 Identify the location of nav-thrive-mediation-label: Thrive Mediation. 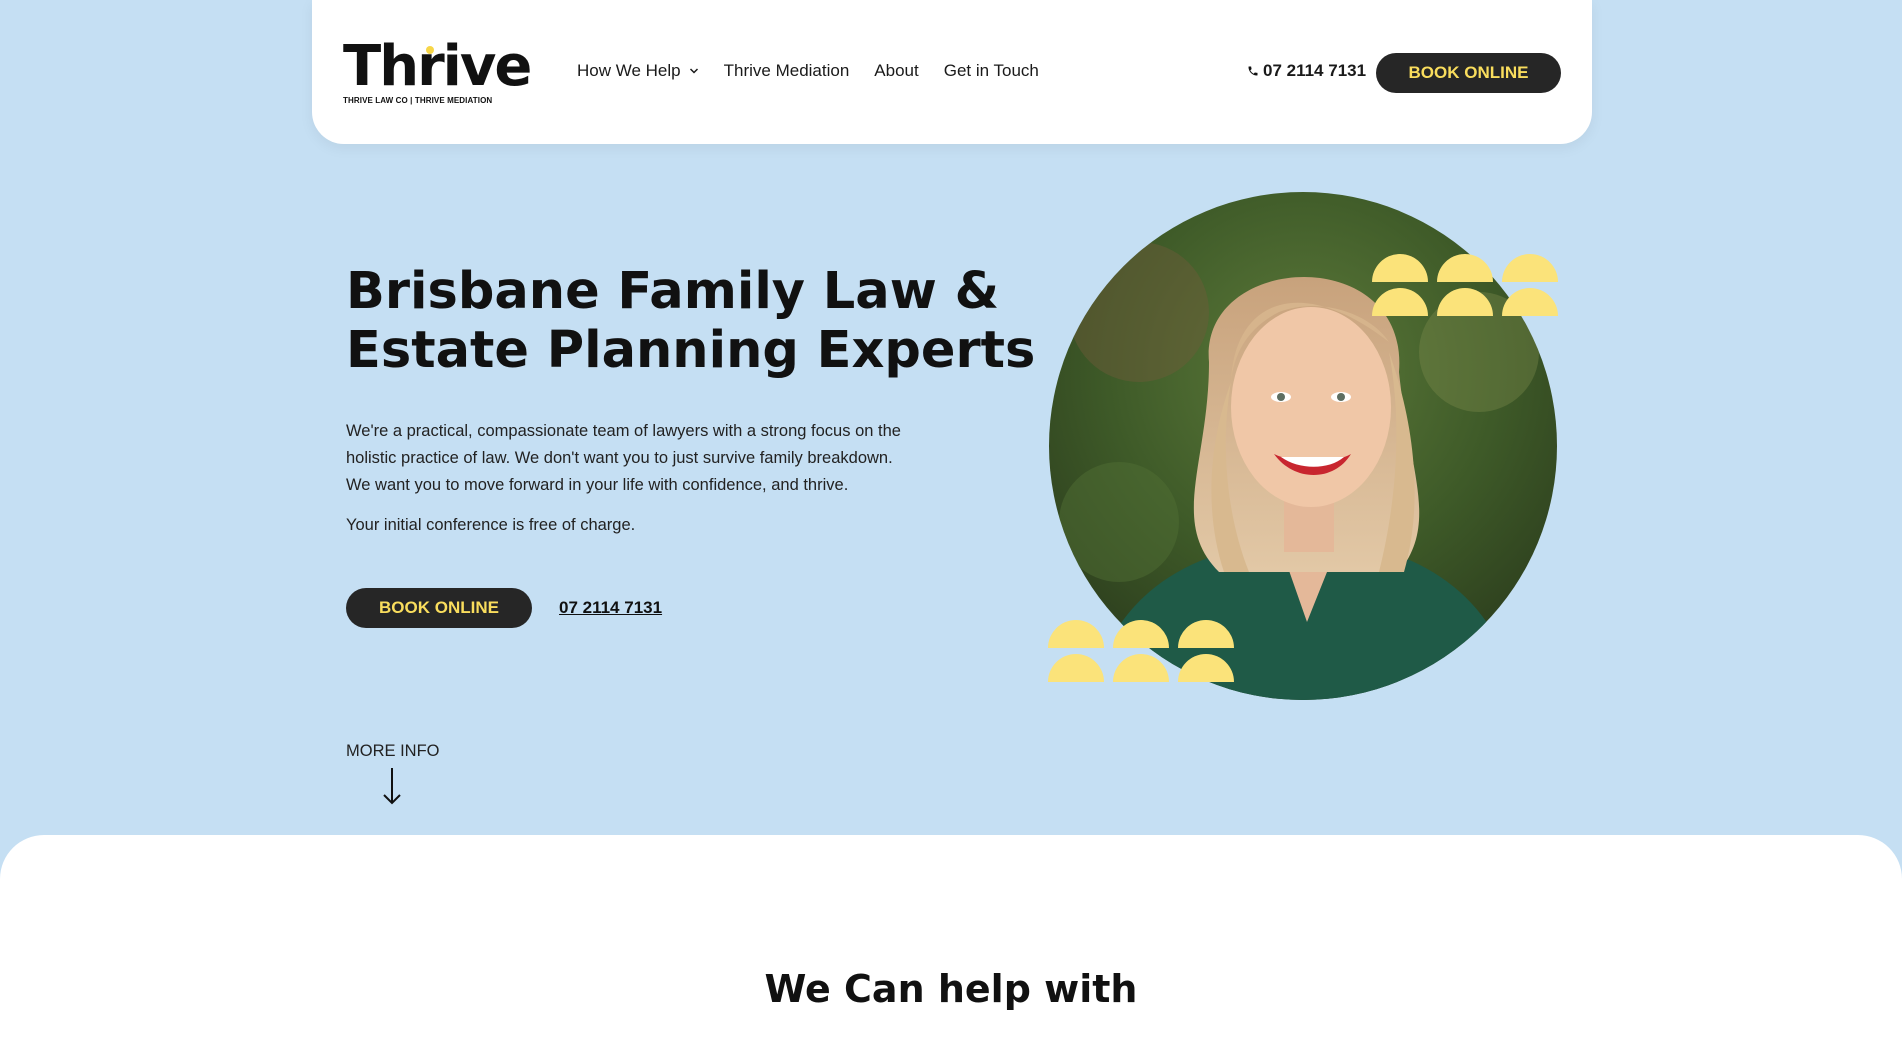
(786, 70).